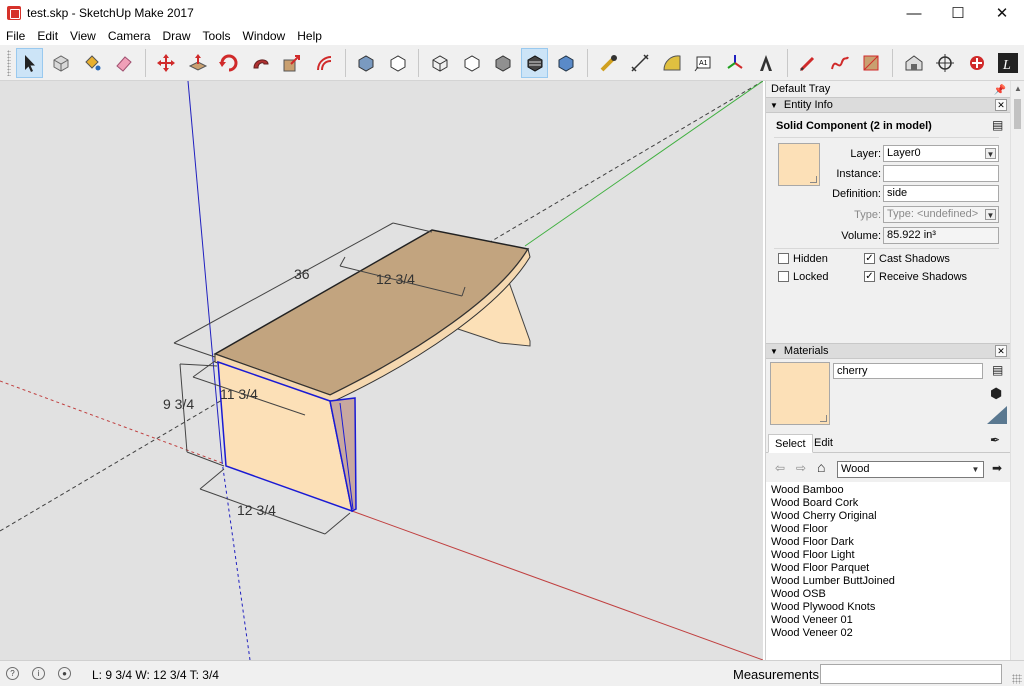 Image resolution: width=1024 pixels, height=686 pixels. Describe the element at coordinates (833, 581) in the screenshot. I see `material-item: Wood Lumber ButtJoined` at that location.